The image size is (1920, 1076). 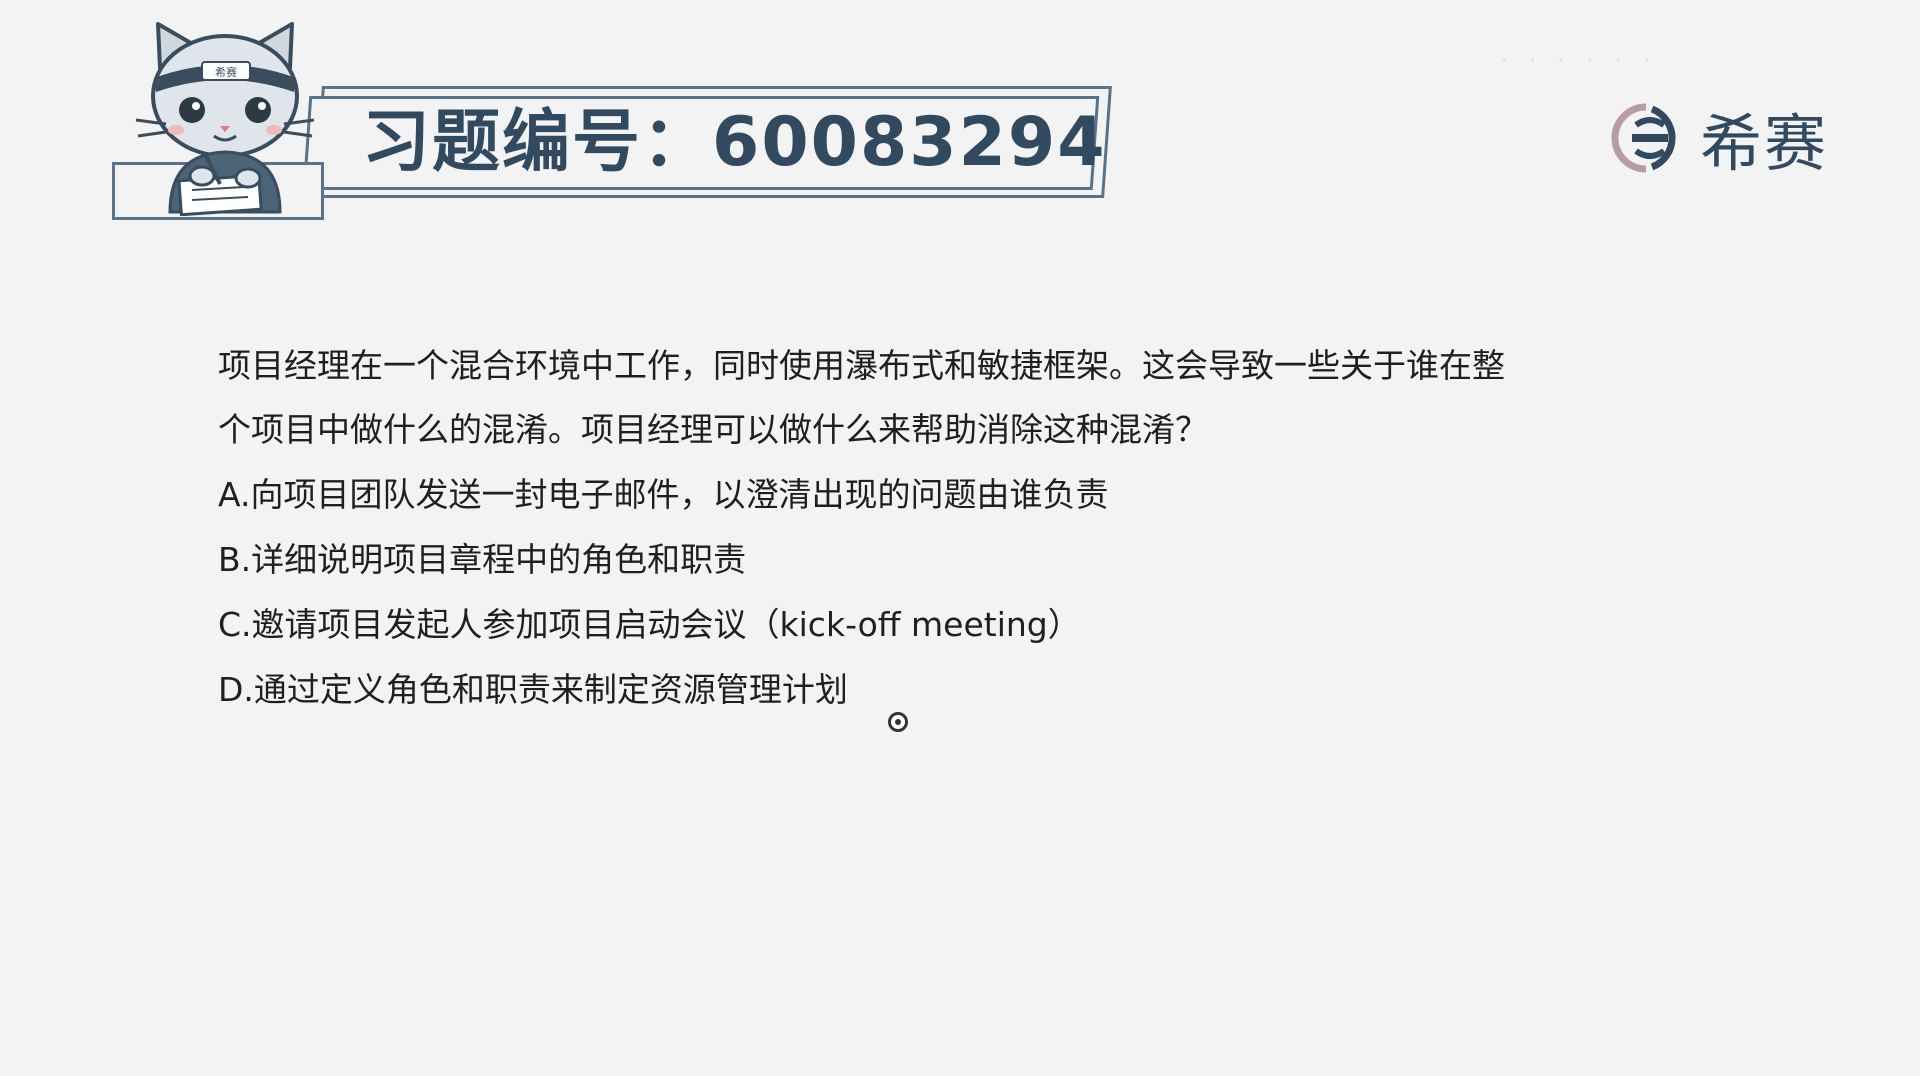 I want to click on exercise-number-title: 习题编号：60083294, so click(x=734, y=142).